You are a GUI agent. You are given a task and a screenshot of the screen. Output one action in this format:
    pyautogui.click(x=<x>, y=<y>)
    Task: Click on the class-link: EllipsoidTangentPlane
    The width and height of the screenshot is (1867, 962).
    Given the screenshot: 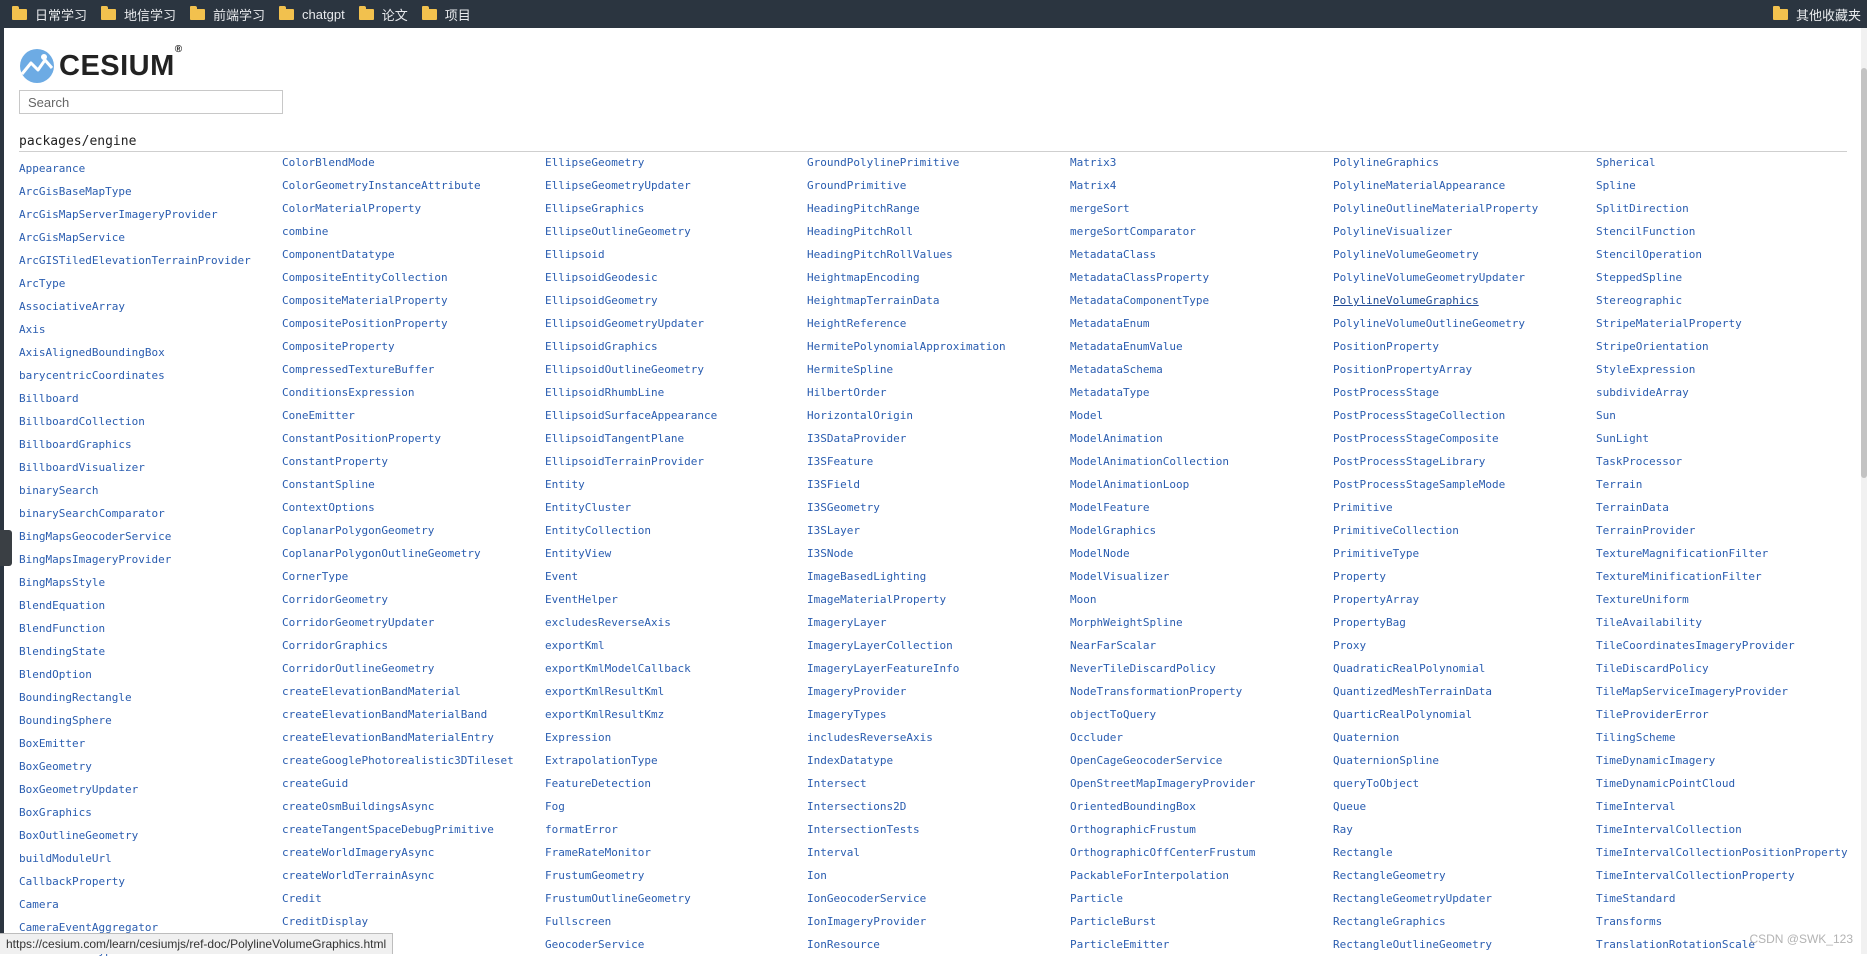 What is the action you would take?
    pyautogui.click(x=614, y=438)
    